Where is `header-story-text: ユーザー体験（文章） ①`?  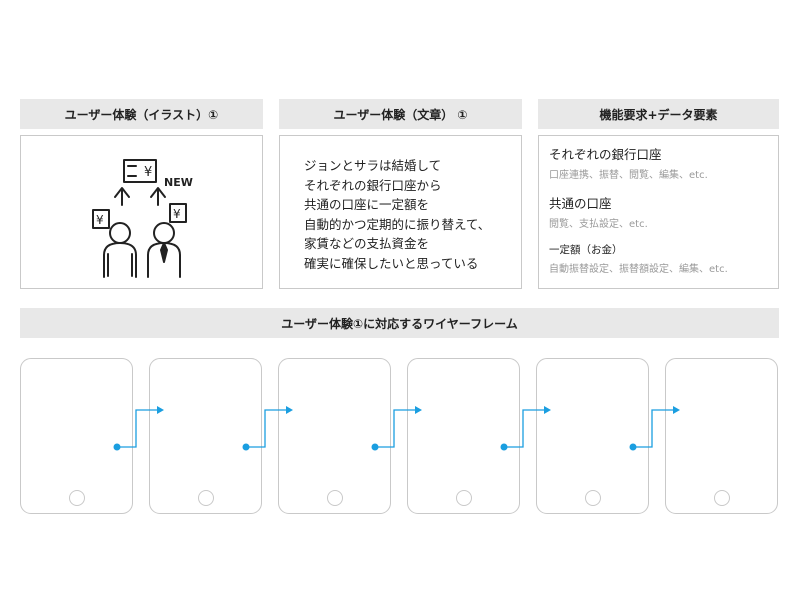 header-story-text: ユーザー体験（文章） ① is located at coordinates (400, 114).